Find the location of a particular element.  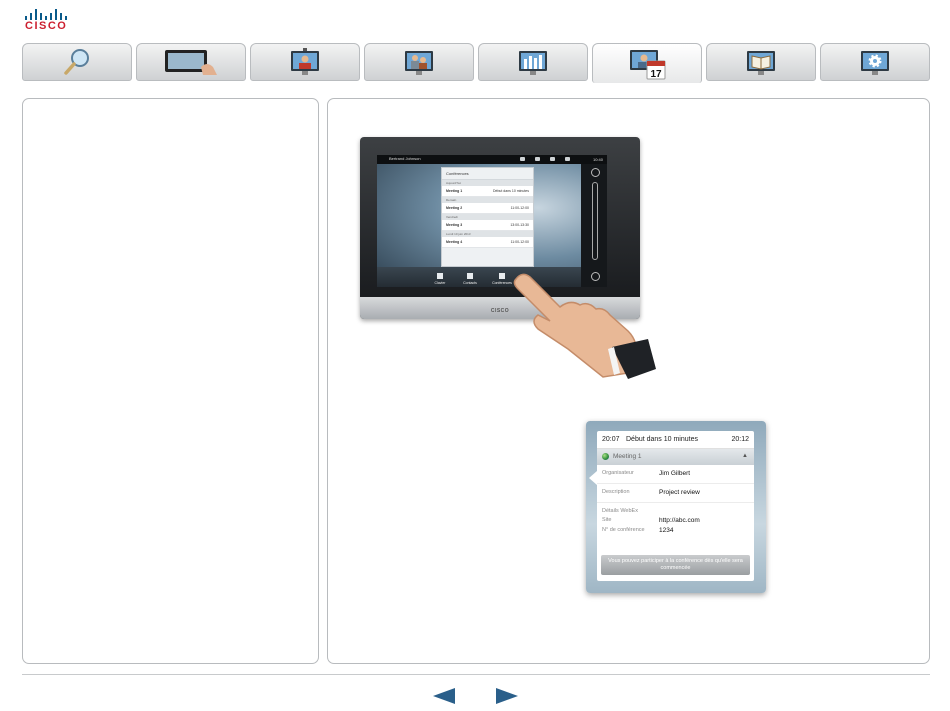

chart-monitor-icon is located at coordinates (533, 63).